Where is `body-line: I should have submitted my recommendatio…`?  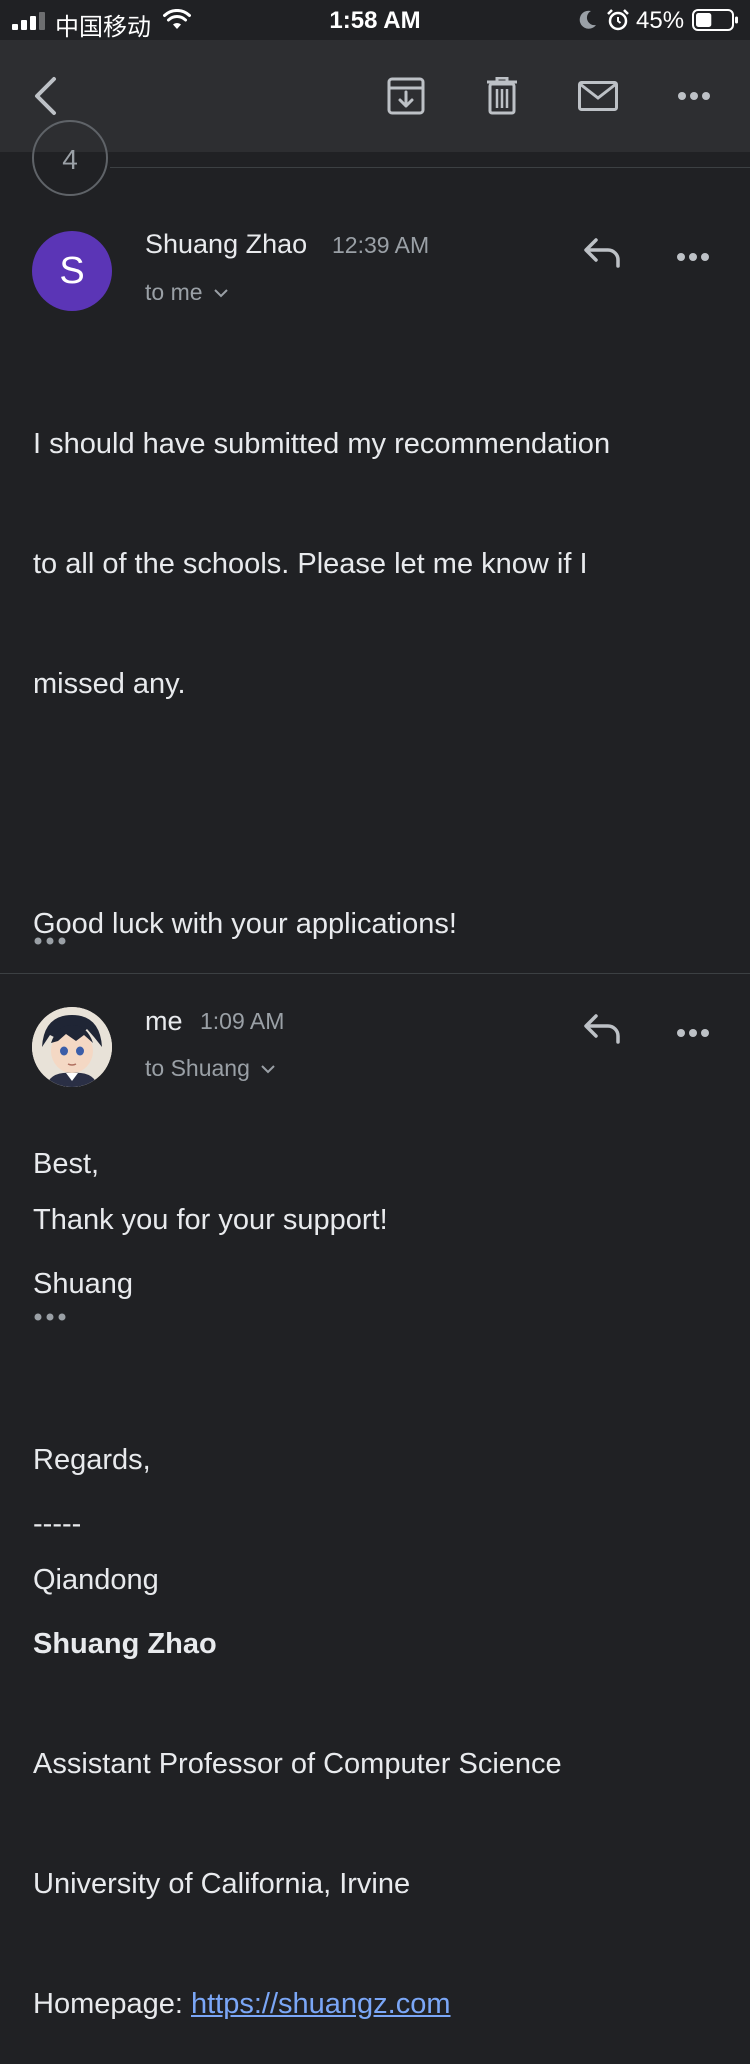
body-line: I should have submitted my recommendatio… is located at coordinates (322, 444).